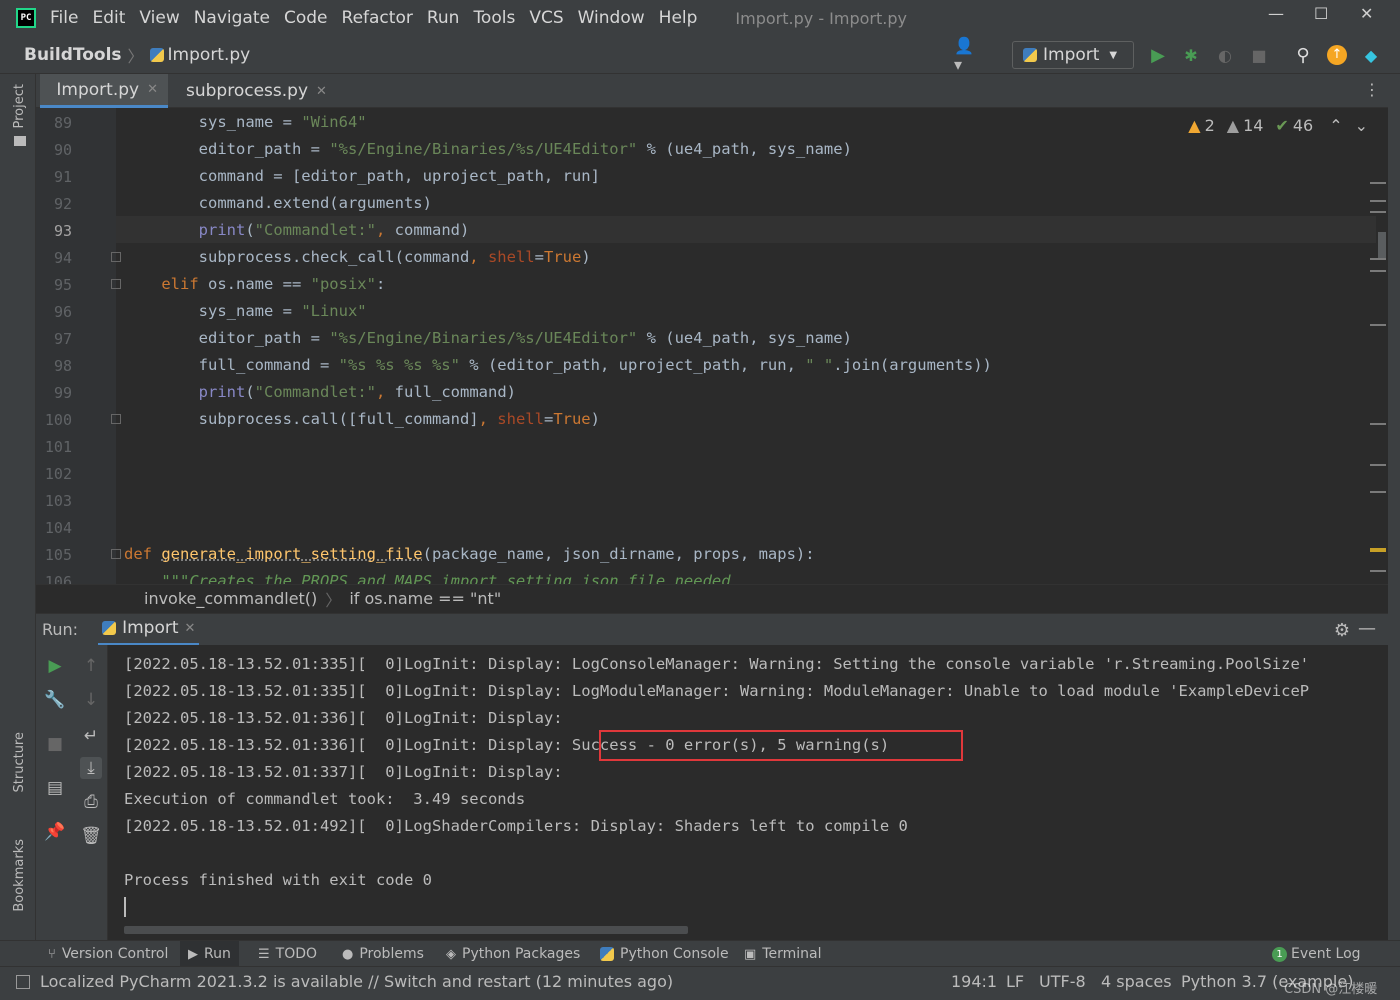  What do you see at coordinates (443, 18) in the screenshot?
I see `menu-run: Run` at bounding box center [443, 18].